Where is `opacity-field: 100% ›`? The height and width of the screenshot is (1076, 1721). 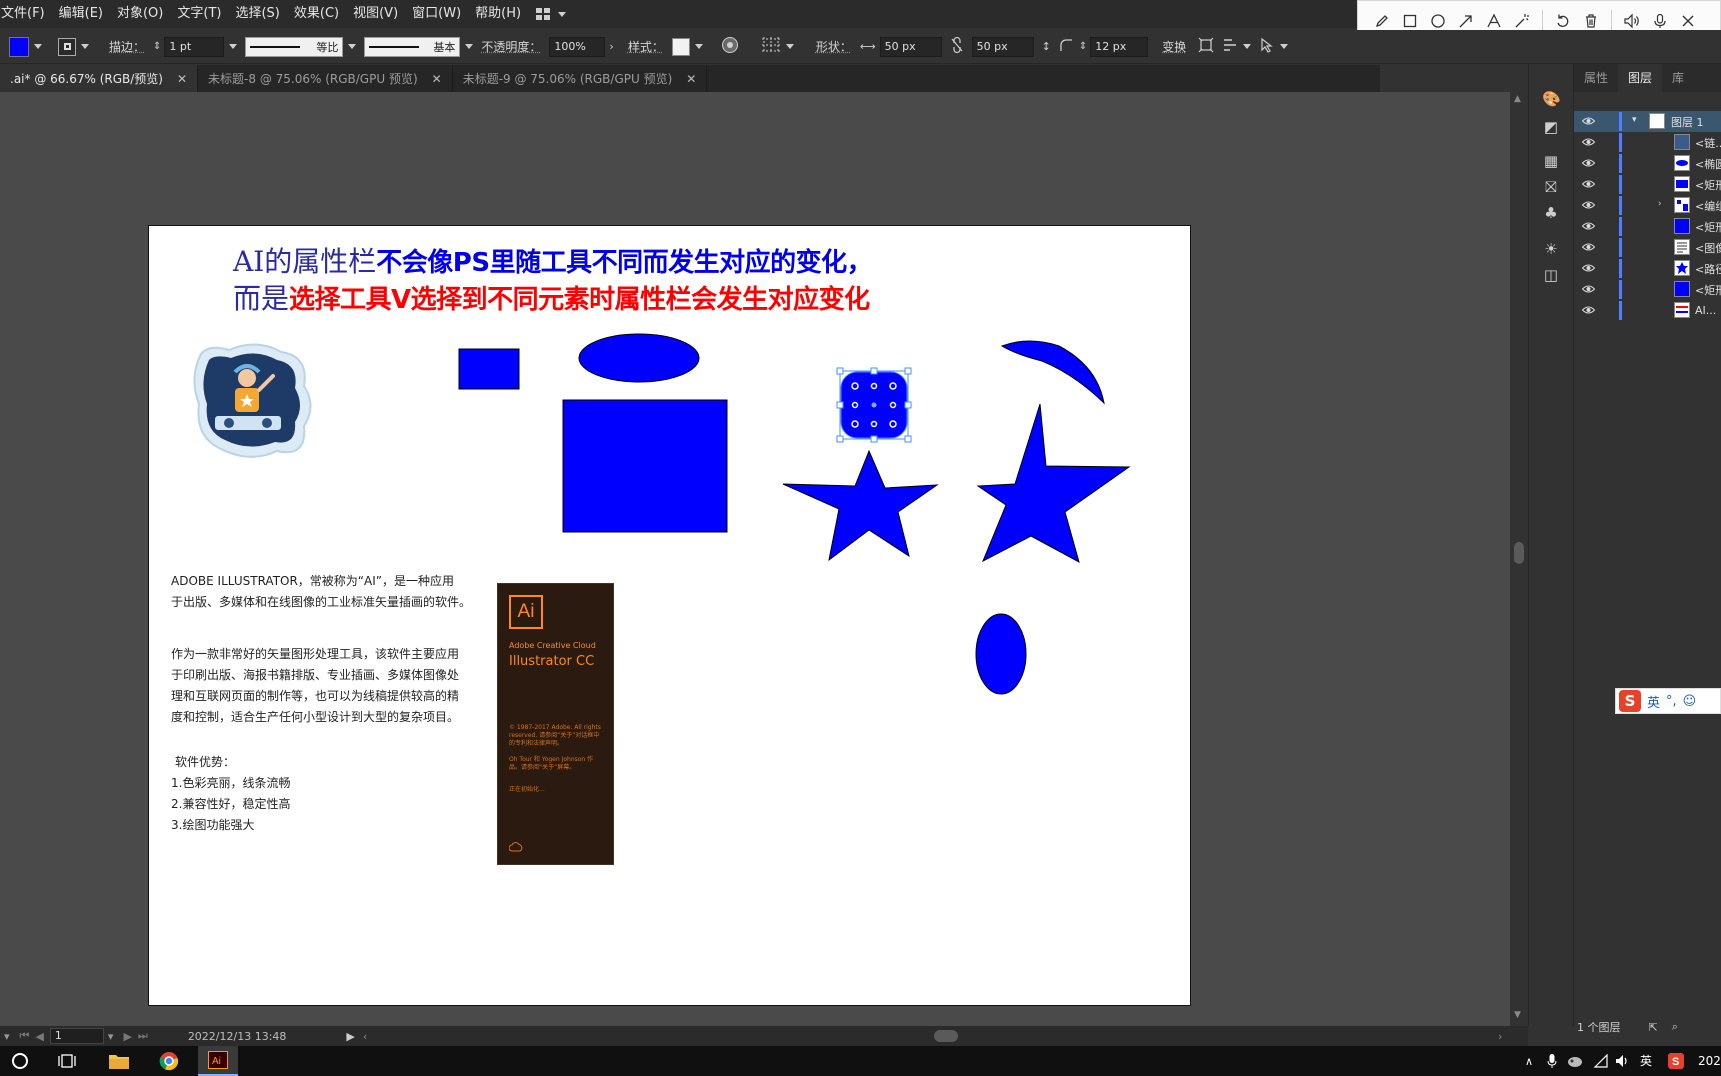 opacity-field: 100% › is located at coordinates (581, 46).